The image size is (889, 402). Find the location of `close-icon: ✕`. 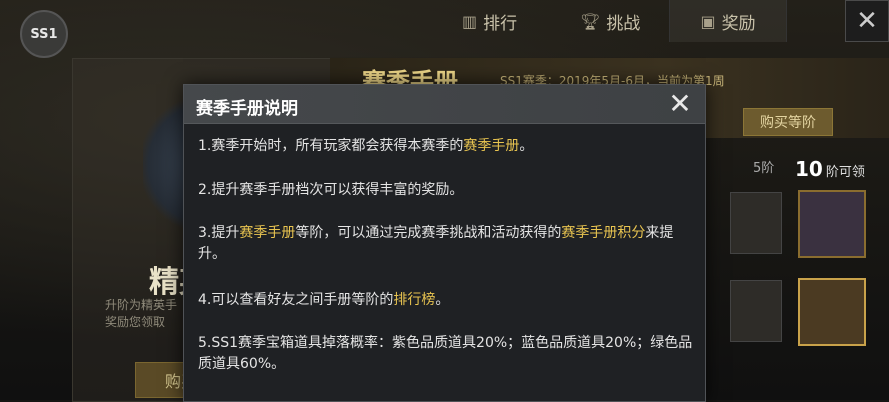

close-icon: ✕ is located at coordinates (867, 21).